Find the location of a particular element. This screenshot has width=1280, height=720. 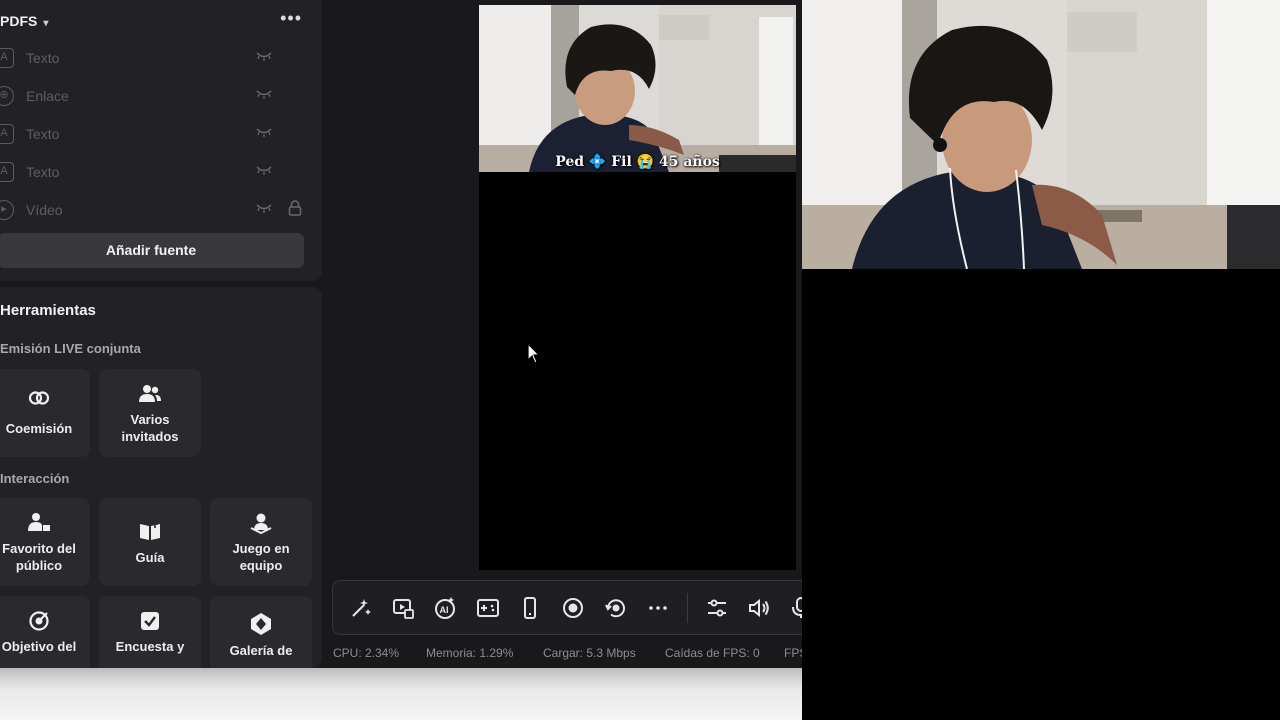

lock-icon is located at coordinates (295, 208).